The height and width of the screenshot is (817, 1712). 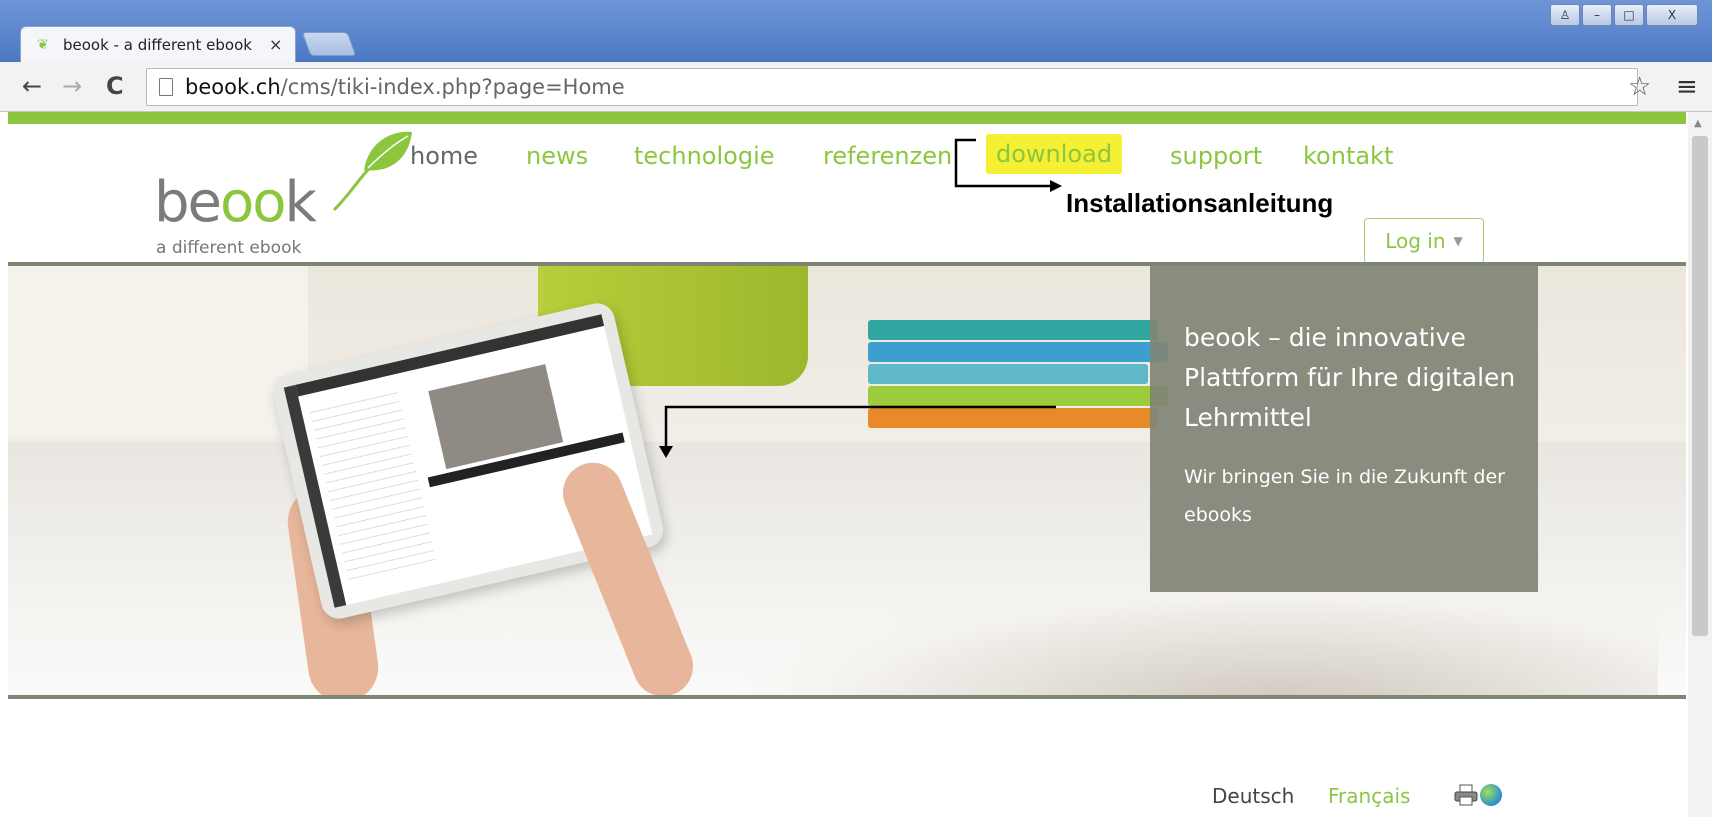 I want to click on nav-item-support: support, so click(x=1216, y=156).